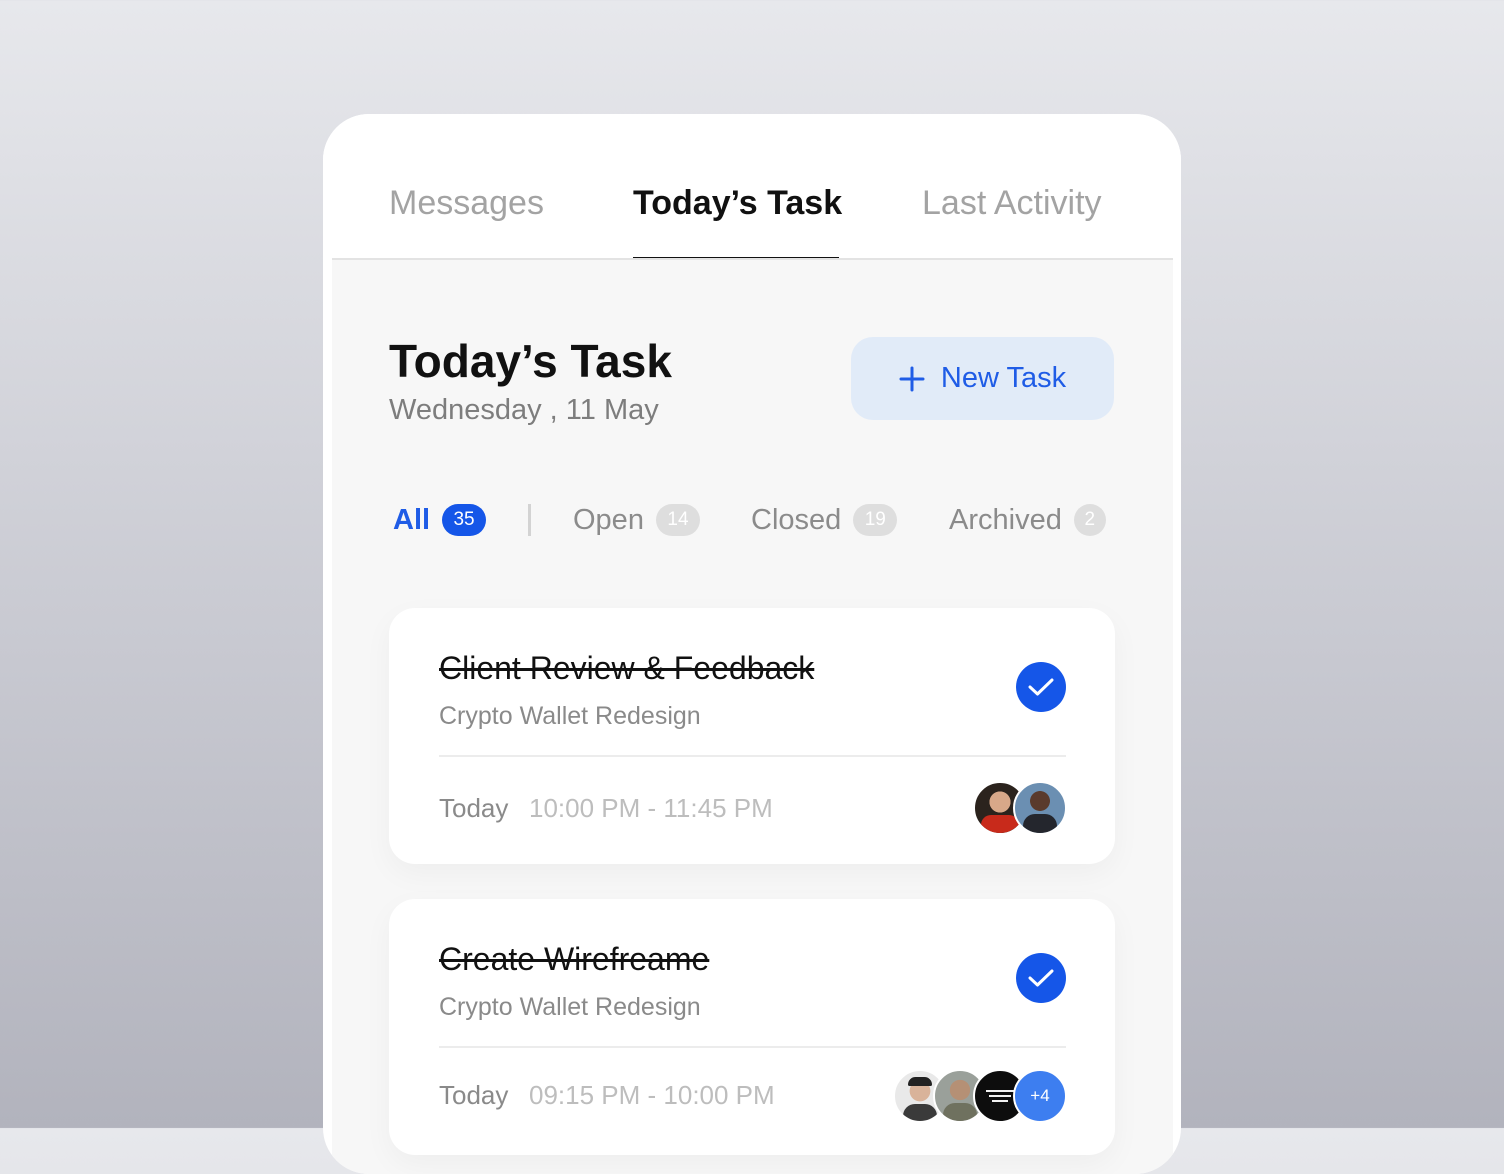 This screenshot has height=1174, width=1504. I want to click on tab-messages: Messages, so click(466, 203).